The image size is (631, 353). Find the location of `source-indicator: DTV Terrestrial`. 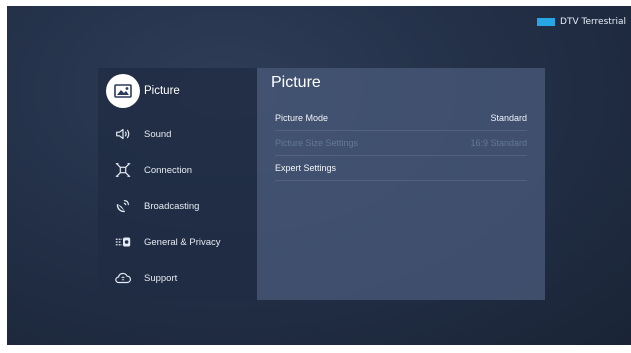

source-indicator: DTV Terrestrial is located at coordinates (581, 22).